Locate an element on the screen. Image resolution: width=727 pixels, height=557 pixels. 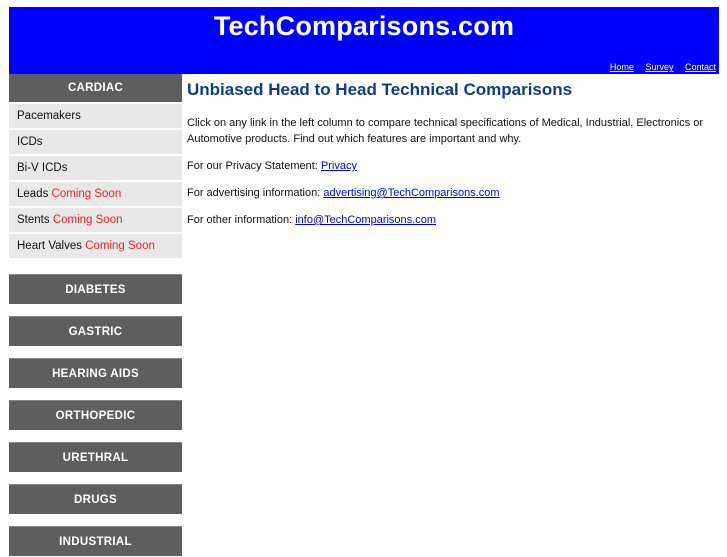
category-orthopedic: ORTHOPEDIC is located at coordinates (95, 415).